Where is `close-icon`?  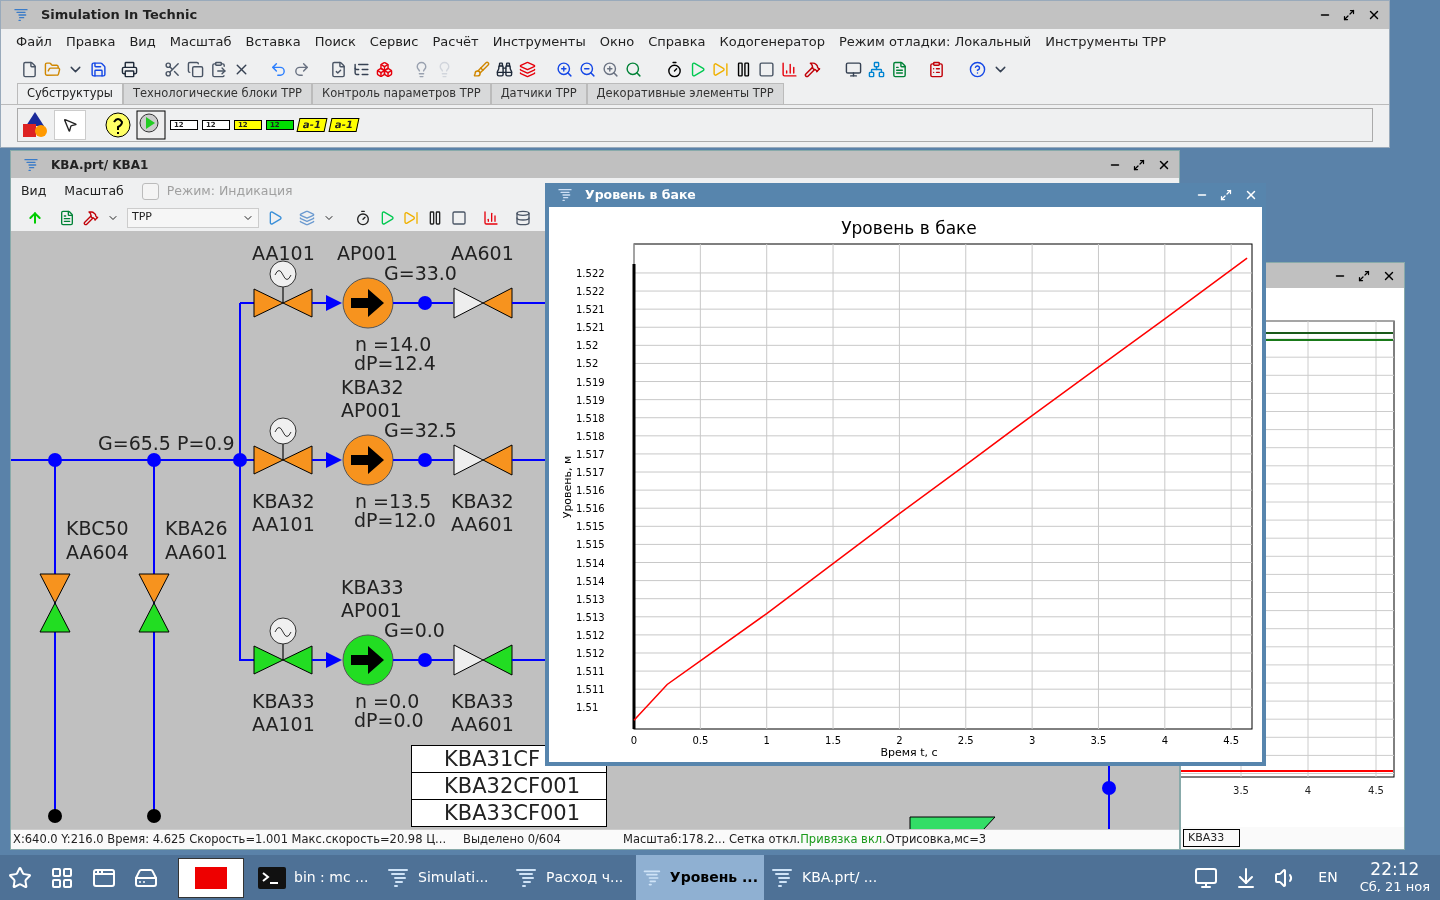
close-icon is located at coordinates (1374, 15).